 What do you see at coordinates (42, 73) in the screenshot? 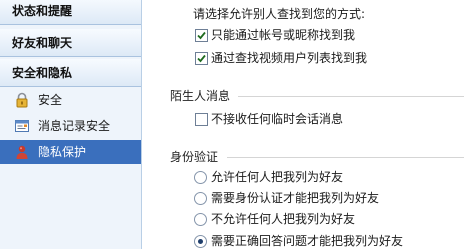
I see `category-label: 安全和隐私` at bounding box center [42, 73].